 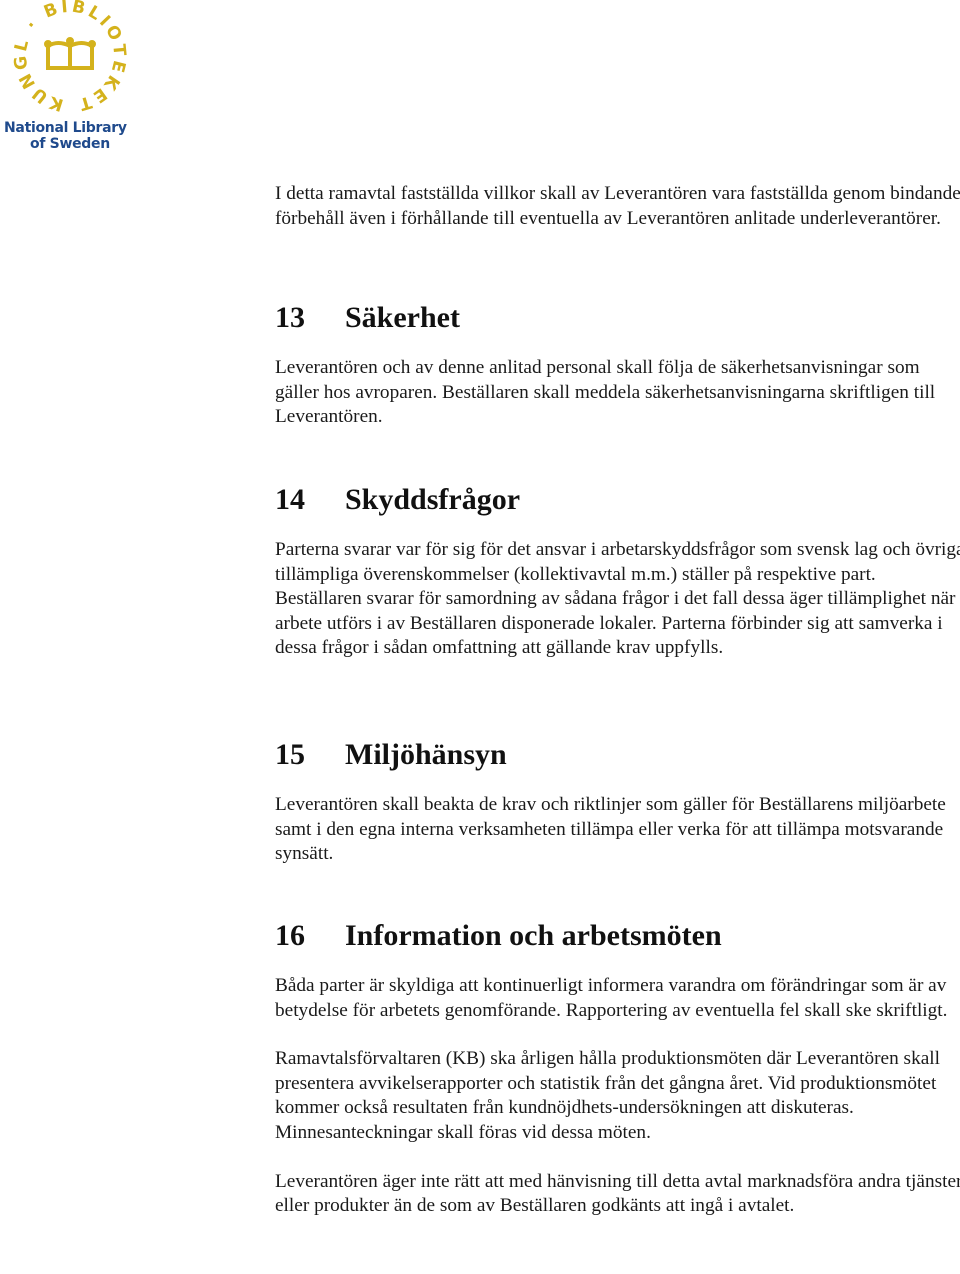 I want to click on section-number: 16, so click(x=290, y=935).